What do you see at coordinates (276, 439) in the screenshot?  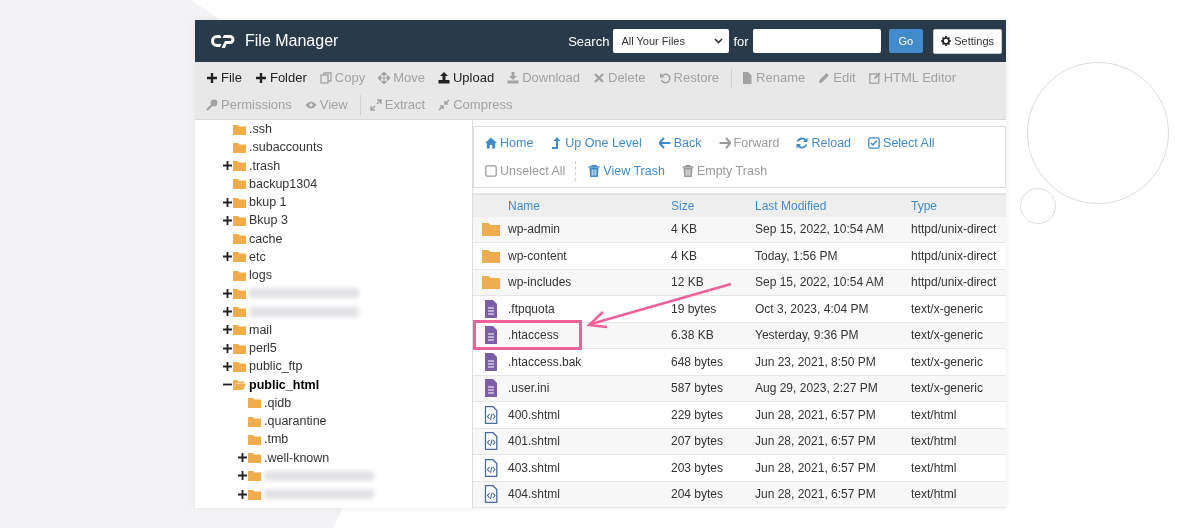 I see `folder-name: .tmb` at bounding box center [276, 439].